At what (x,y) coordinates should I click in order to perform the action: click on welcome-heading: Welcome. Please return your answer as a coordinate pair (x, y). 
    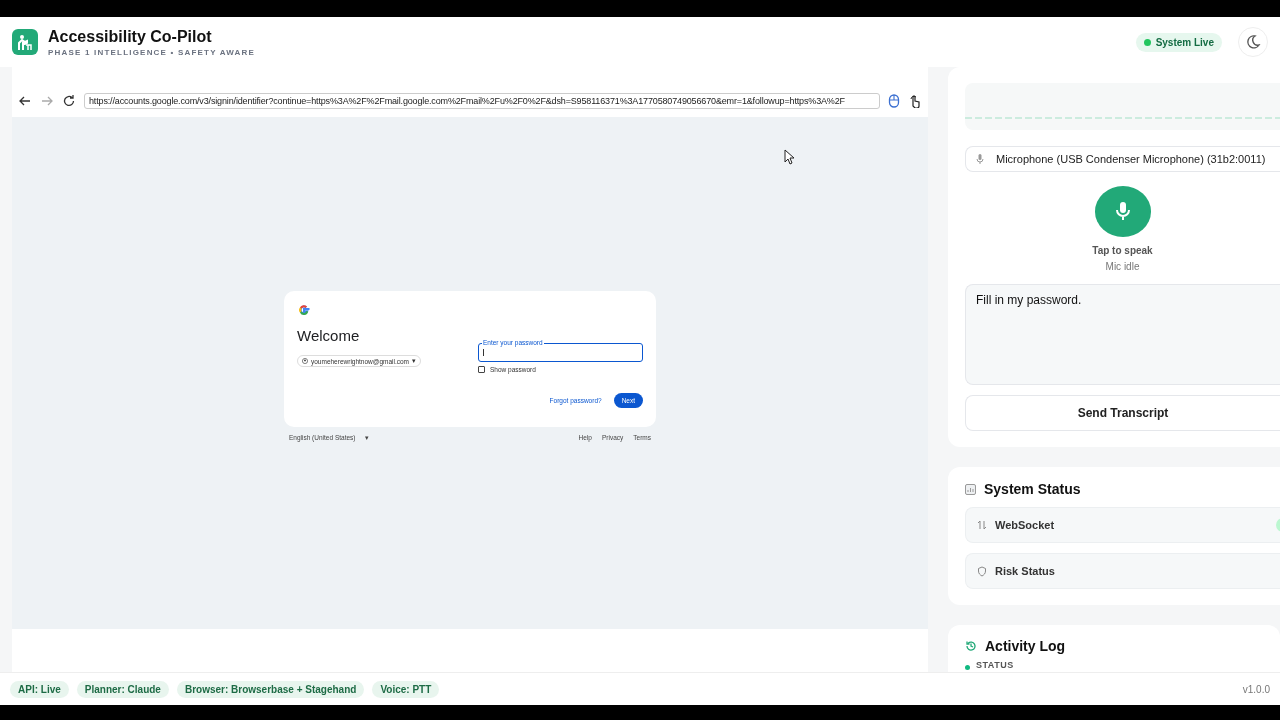
    Looking at the image, I should click on (329, 335).